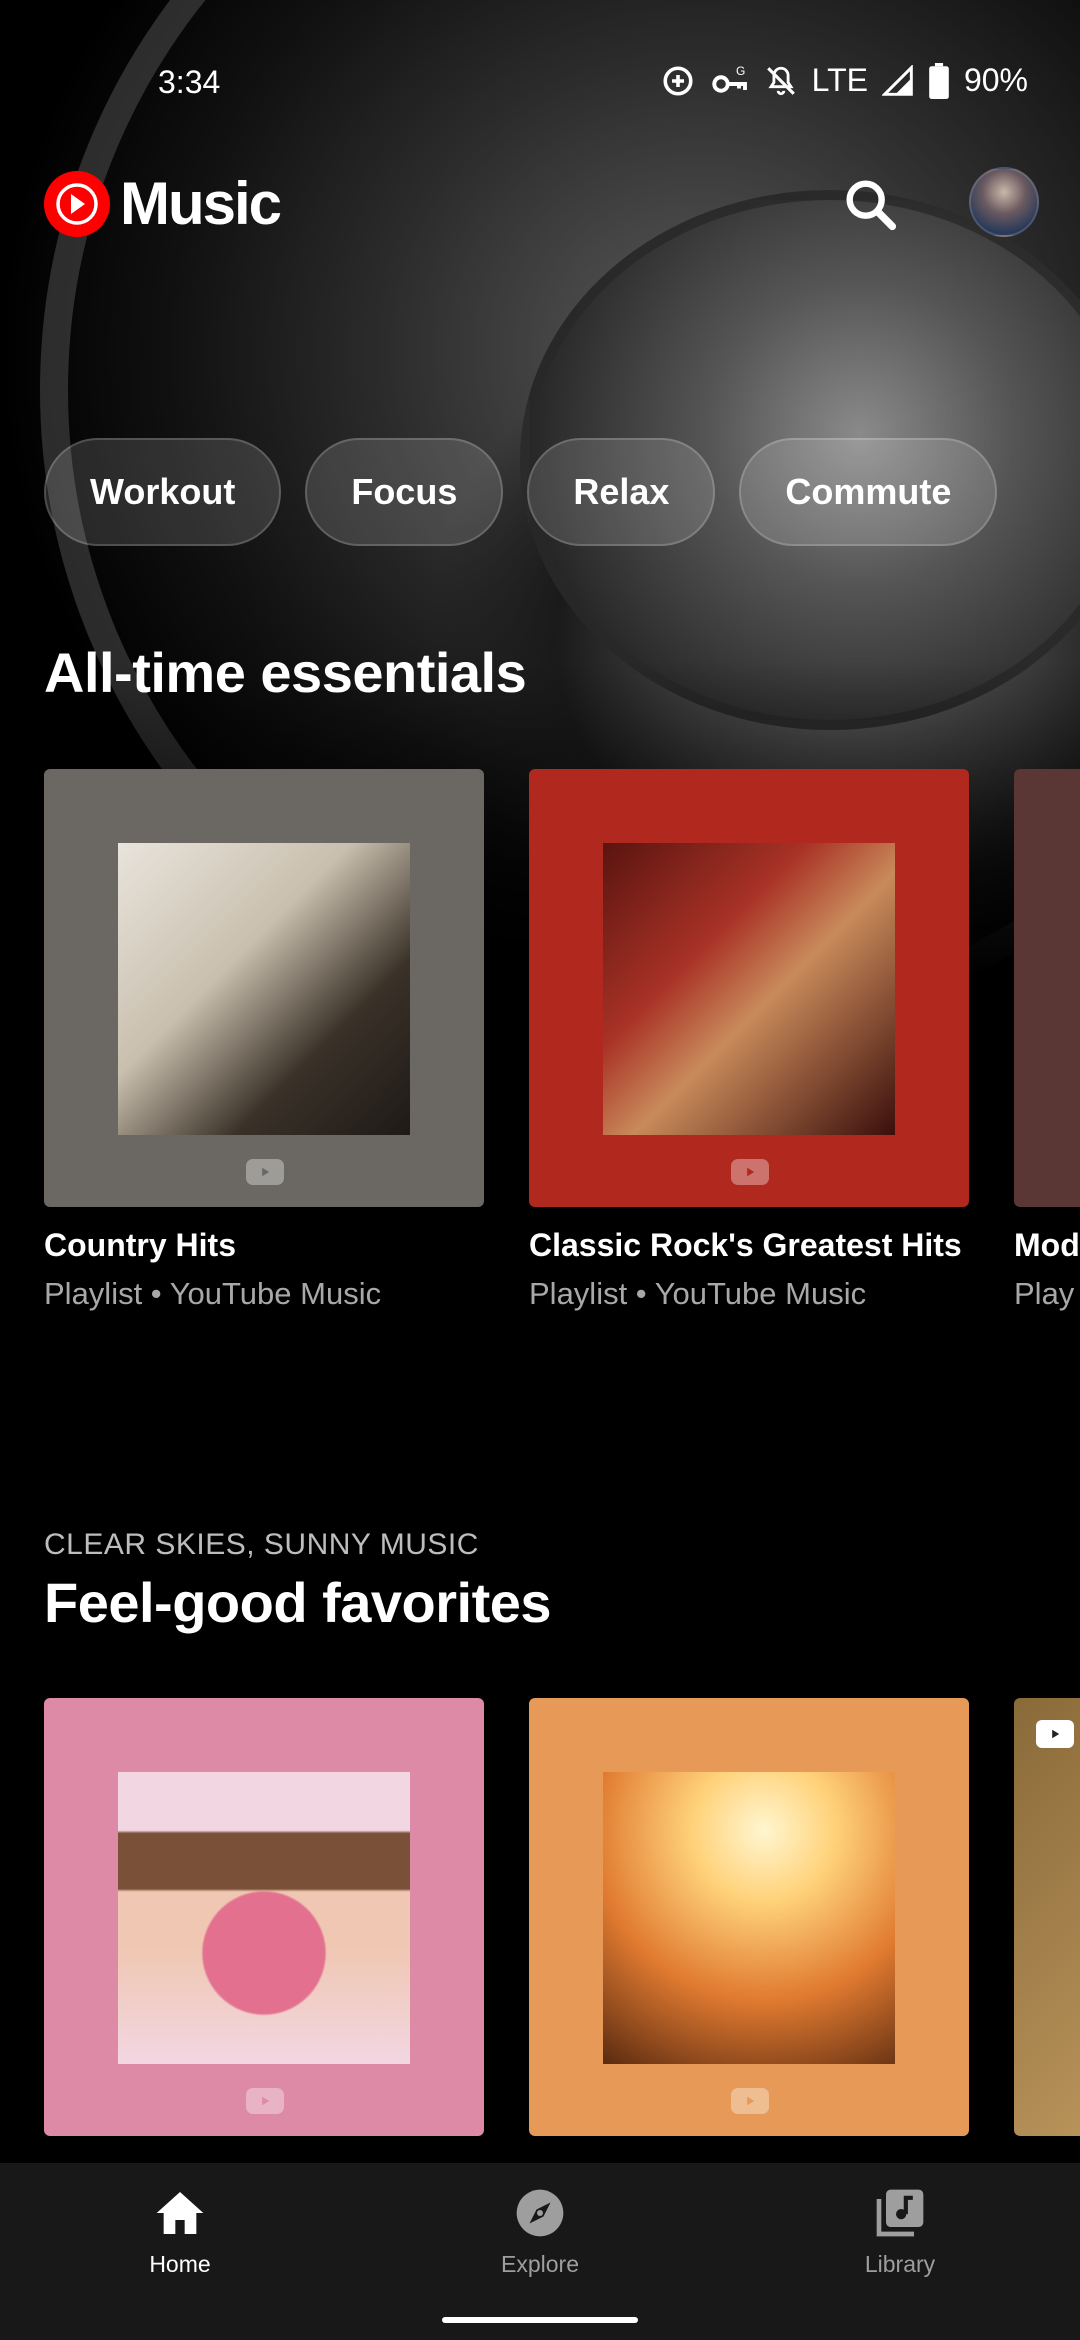 The image size is (1080, 2340). What do you see at coordinates (189, 82) in the screenshot?
I see `status-time: 3:34` at bounding box center [189, 82].